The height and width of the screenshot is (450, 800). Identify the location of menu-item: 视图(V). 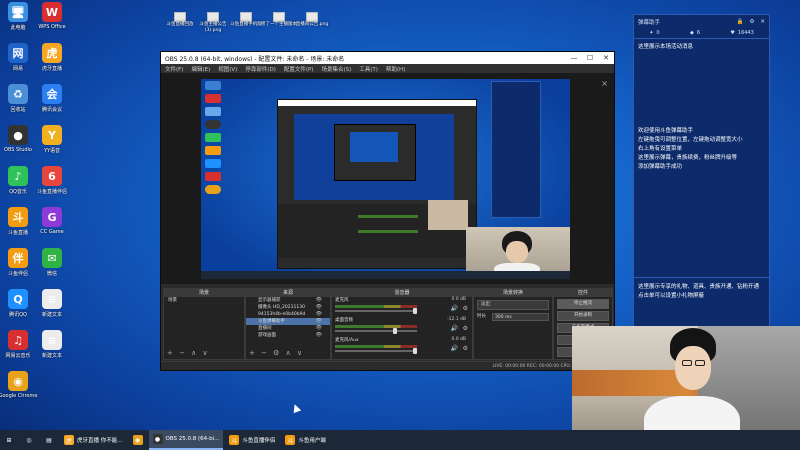
(227, 69).